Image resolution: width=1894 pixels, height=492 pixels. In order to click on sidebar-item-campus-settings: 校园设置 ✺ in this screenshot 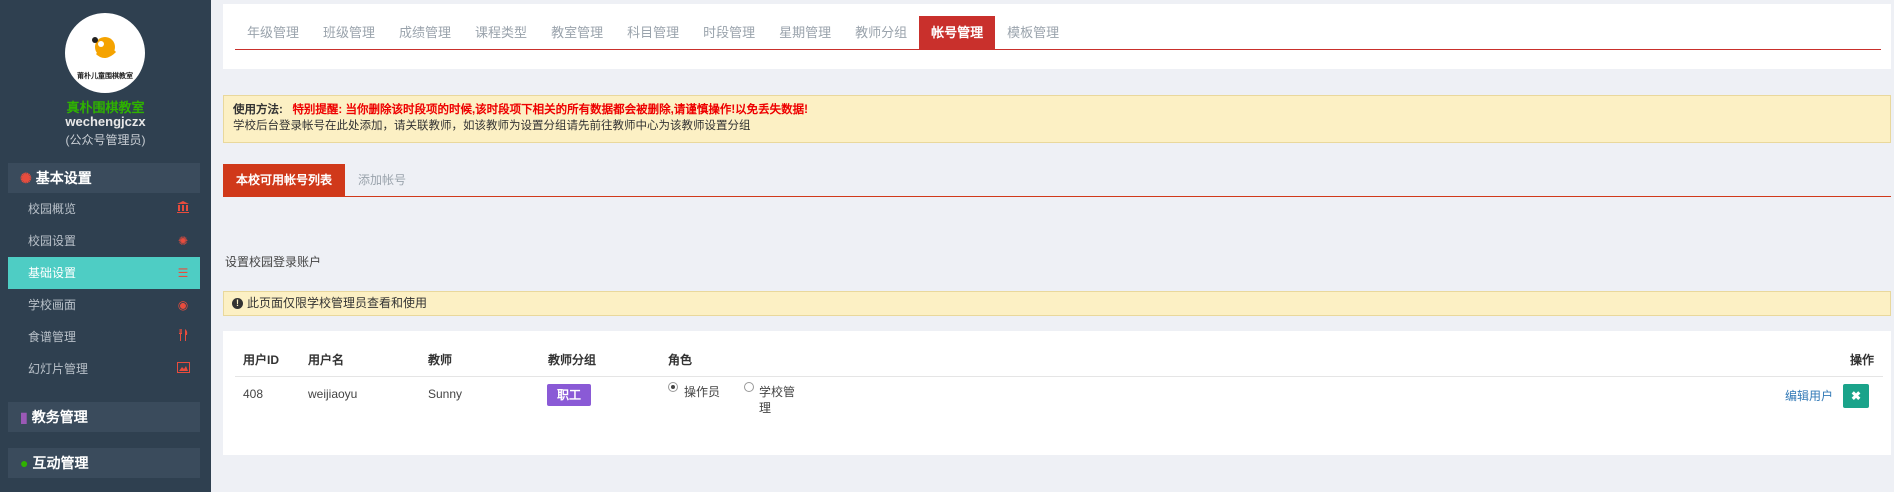, I will do `click(104, 241)`.